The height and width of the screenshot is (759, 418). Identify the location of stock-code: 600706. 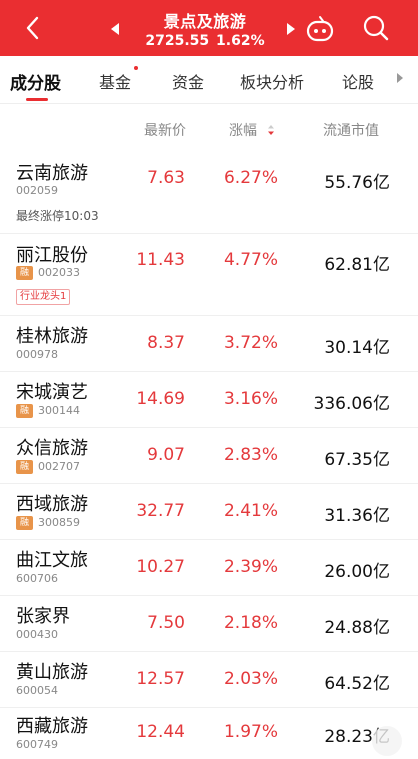
(37, 578).